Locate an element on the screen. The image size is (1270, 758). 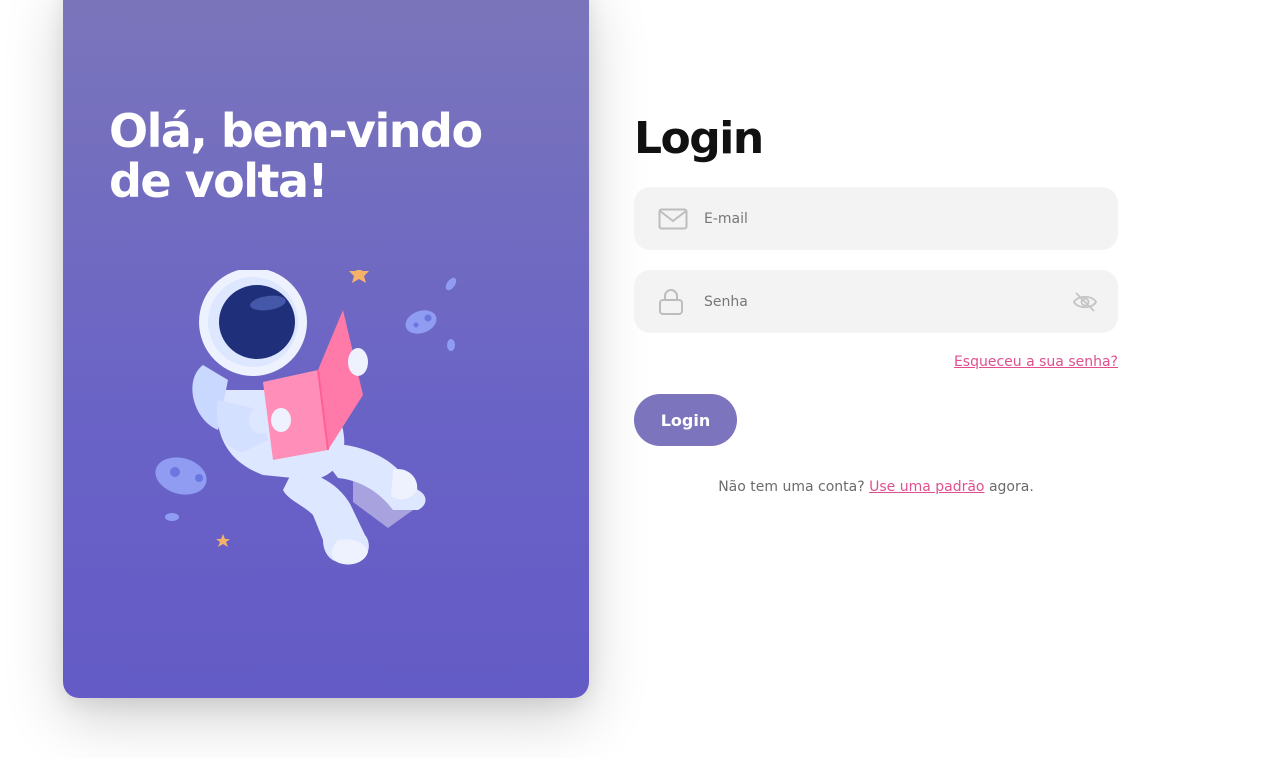
login-button: Login is located at coordinates (685, 420).